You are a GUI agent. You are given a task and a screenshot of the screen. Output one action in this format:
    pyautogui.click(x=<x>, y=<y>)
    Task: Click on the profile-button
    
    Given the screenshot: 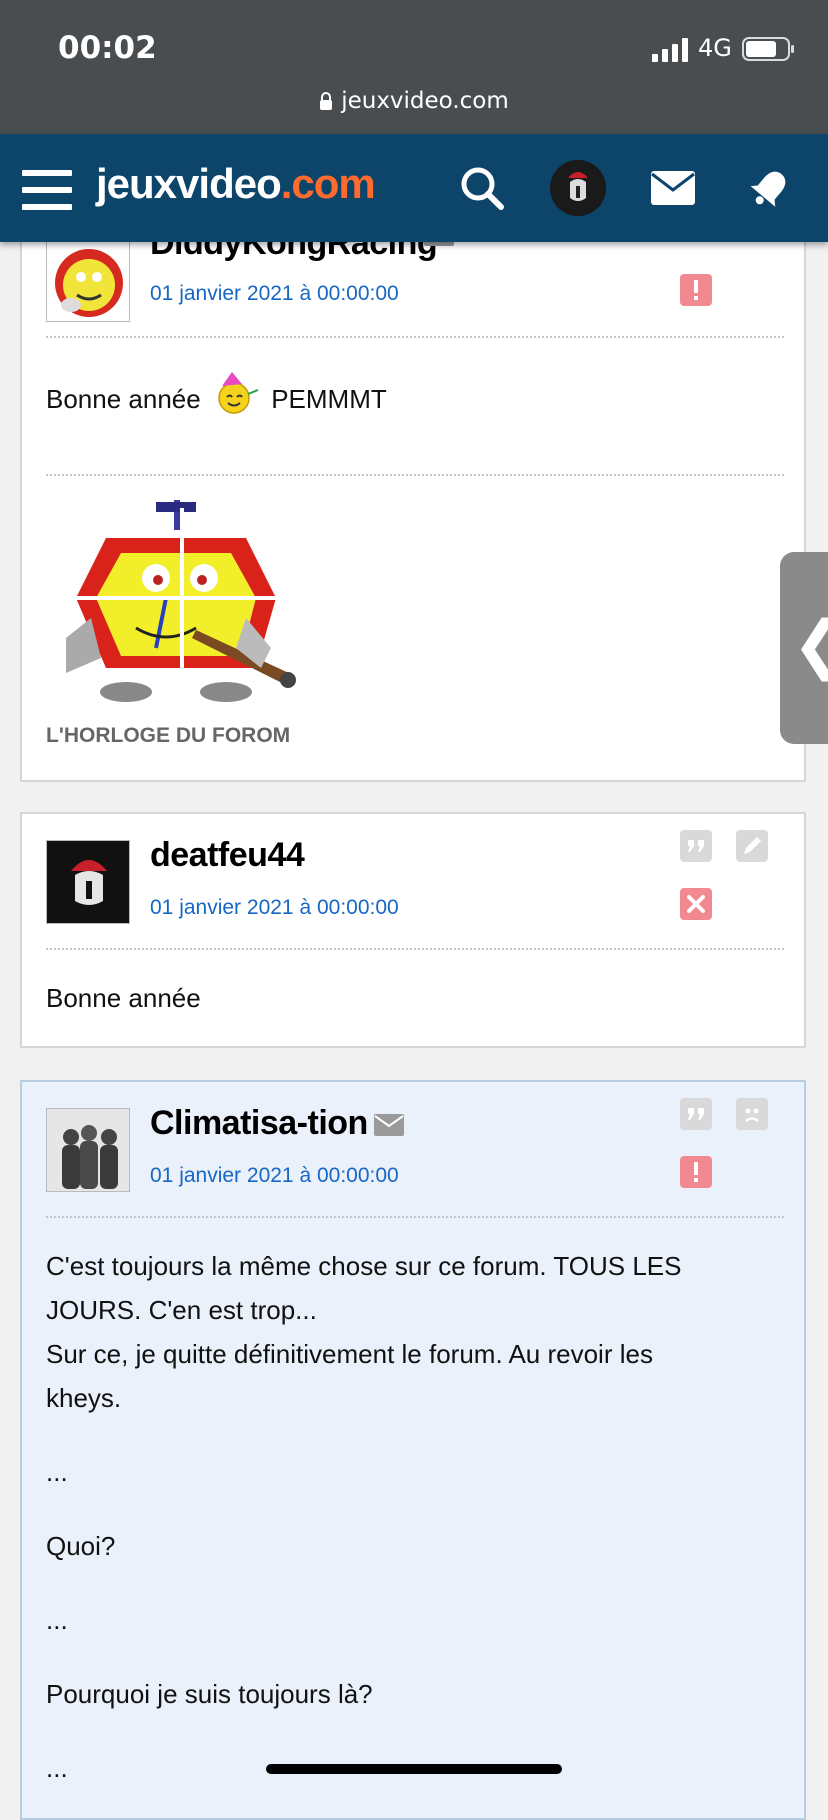 What is the action you would take?
    pyautogui.click(x=752, y=1114)
    